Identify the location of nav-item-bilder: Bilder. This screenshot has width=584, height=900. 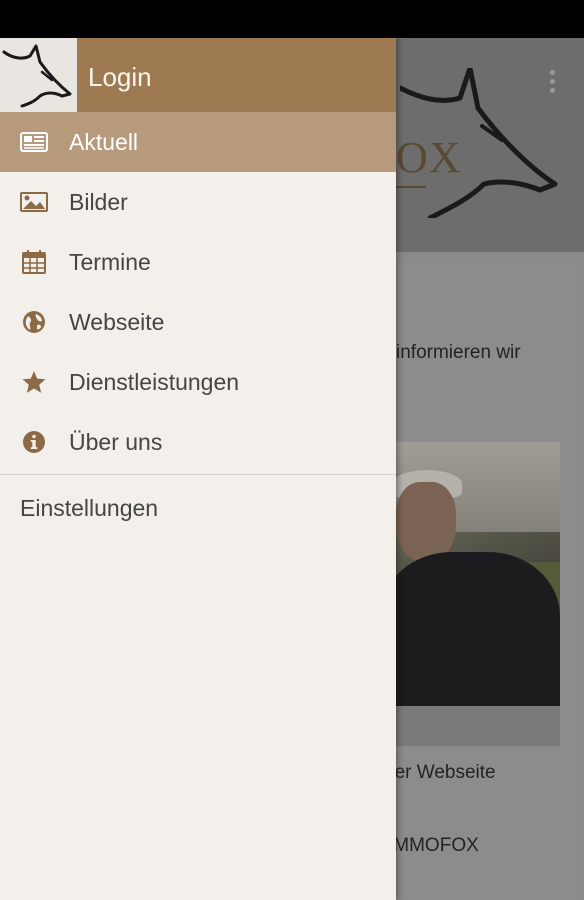
(198, 202).